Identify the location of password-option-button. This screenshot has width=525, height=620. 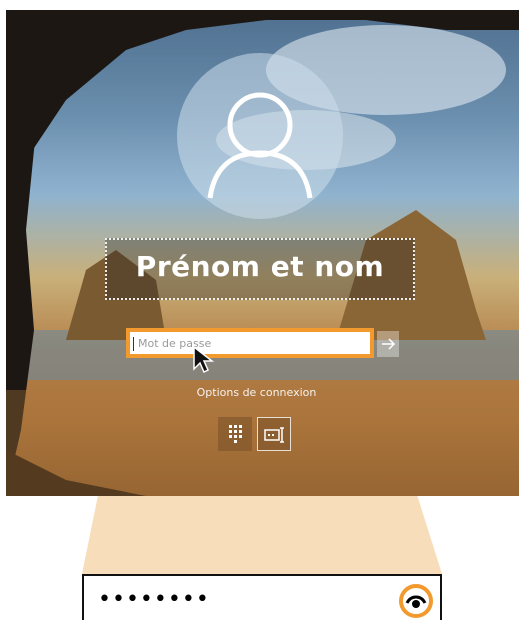
(274, 434).